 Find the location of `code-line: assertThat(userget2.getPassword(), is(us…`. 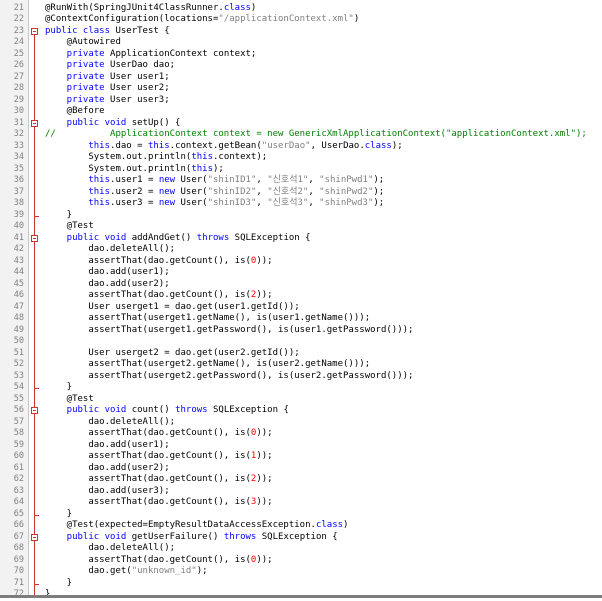

code-line: assertThat(userget2.getPassword(), is(us… is located at coordinates (322, 377).